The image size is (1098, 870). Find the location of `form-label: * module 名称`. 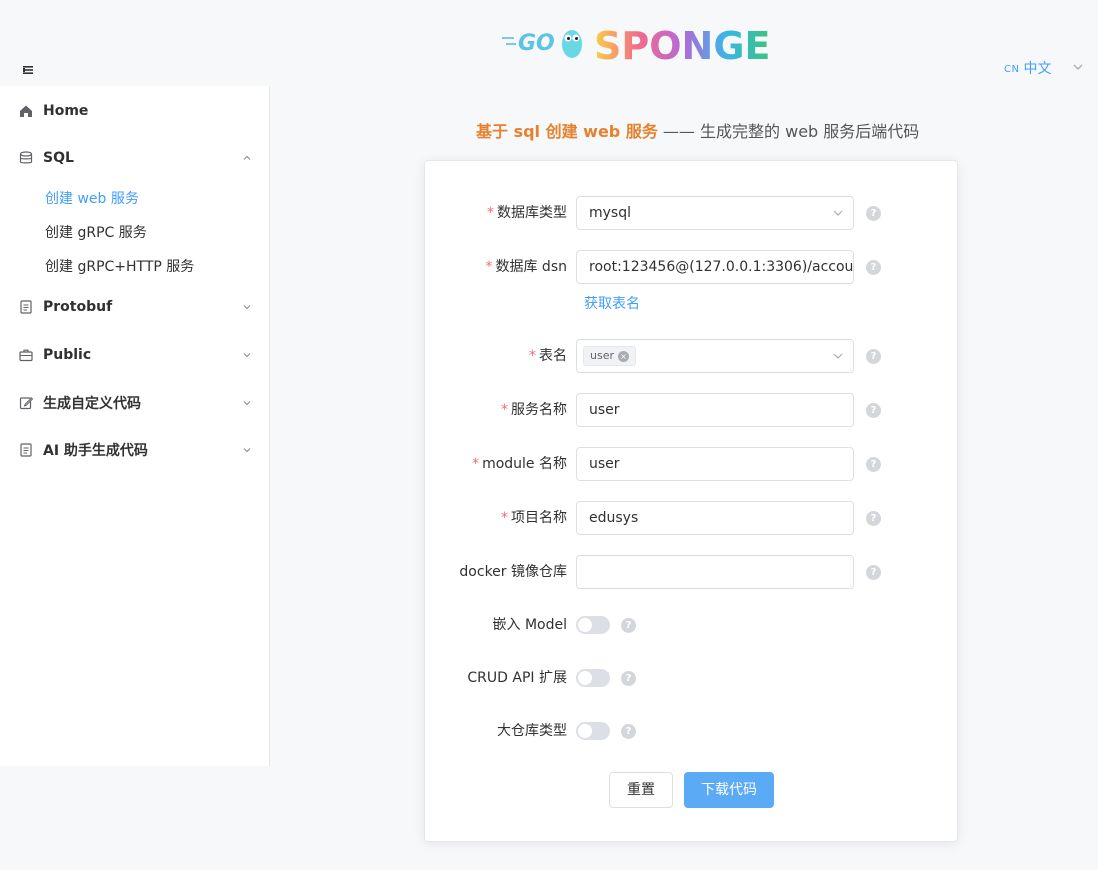

form-label: * module 名称 is located at coordinates (519, 464).